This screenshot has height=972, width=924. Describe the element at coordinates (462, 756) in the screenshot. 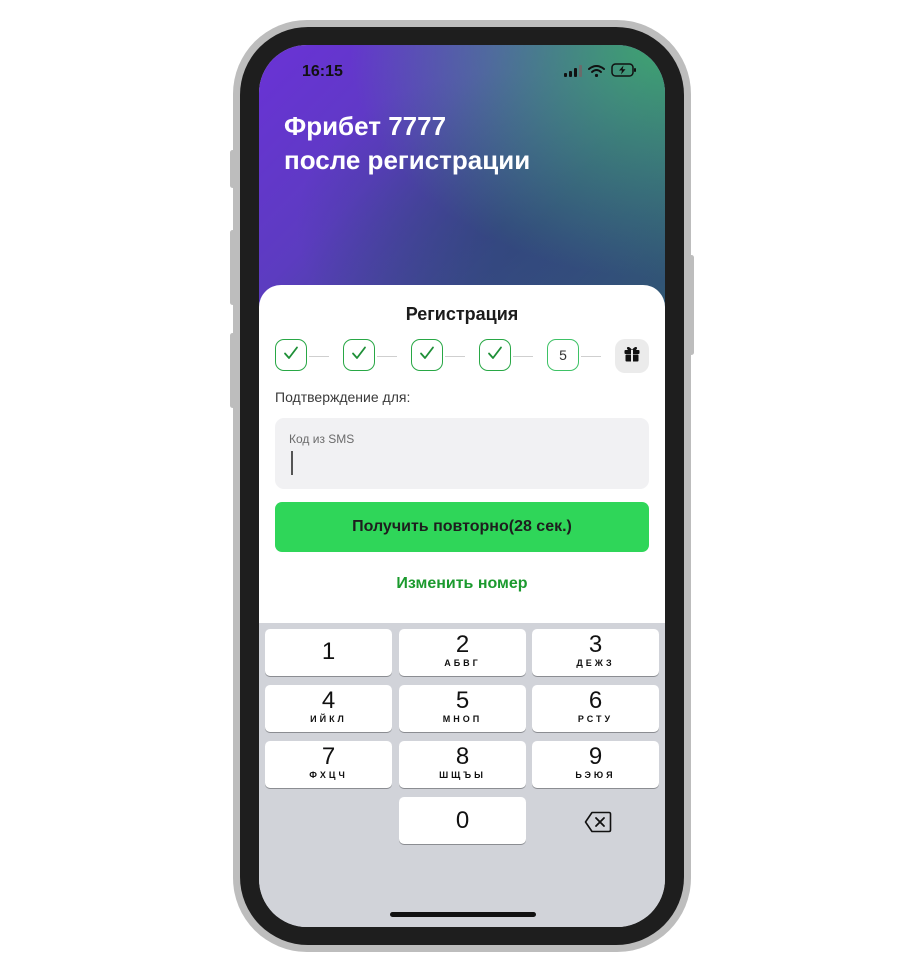

I see `key-digit: 8` at that location.